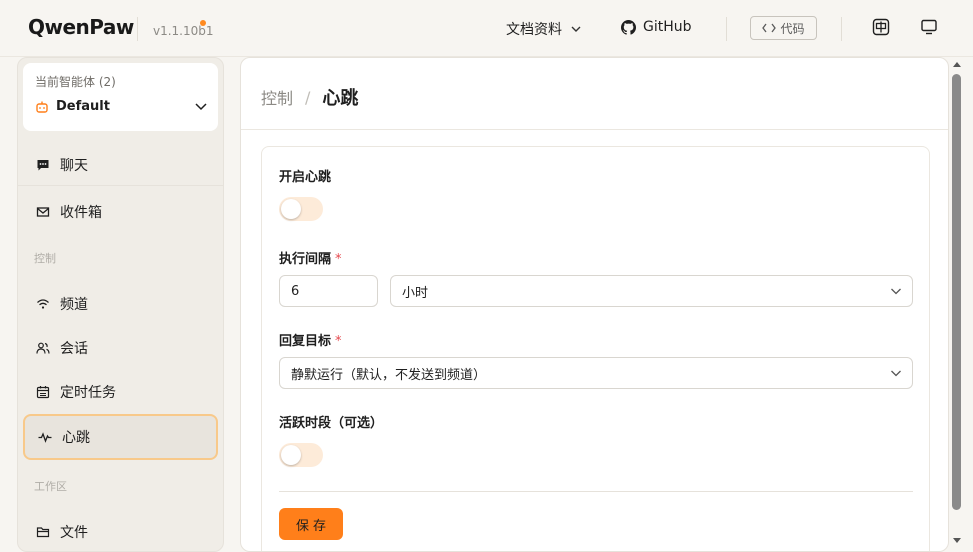 Image resolution: width=973 pixels, height=552 pixels. I want to click on top-bar: QwenPaw v1.1.10b1 文档资料 GitHub 代码, so click(486, 28).